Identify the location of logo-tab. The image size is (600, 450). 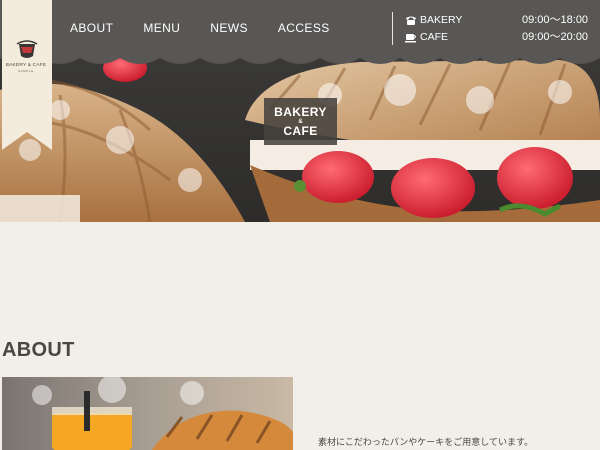
(27, 75).